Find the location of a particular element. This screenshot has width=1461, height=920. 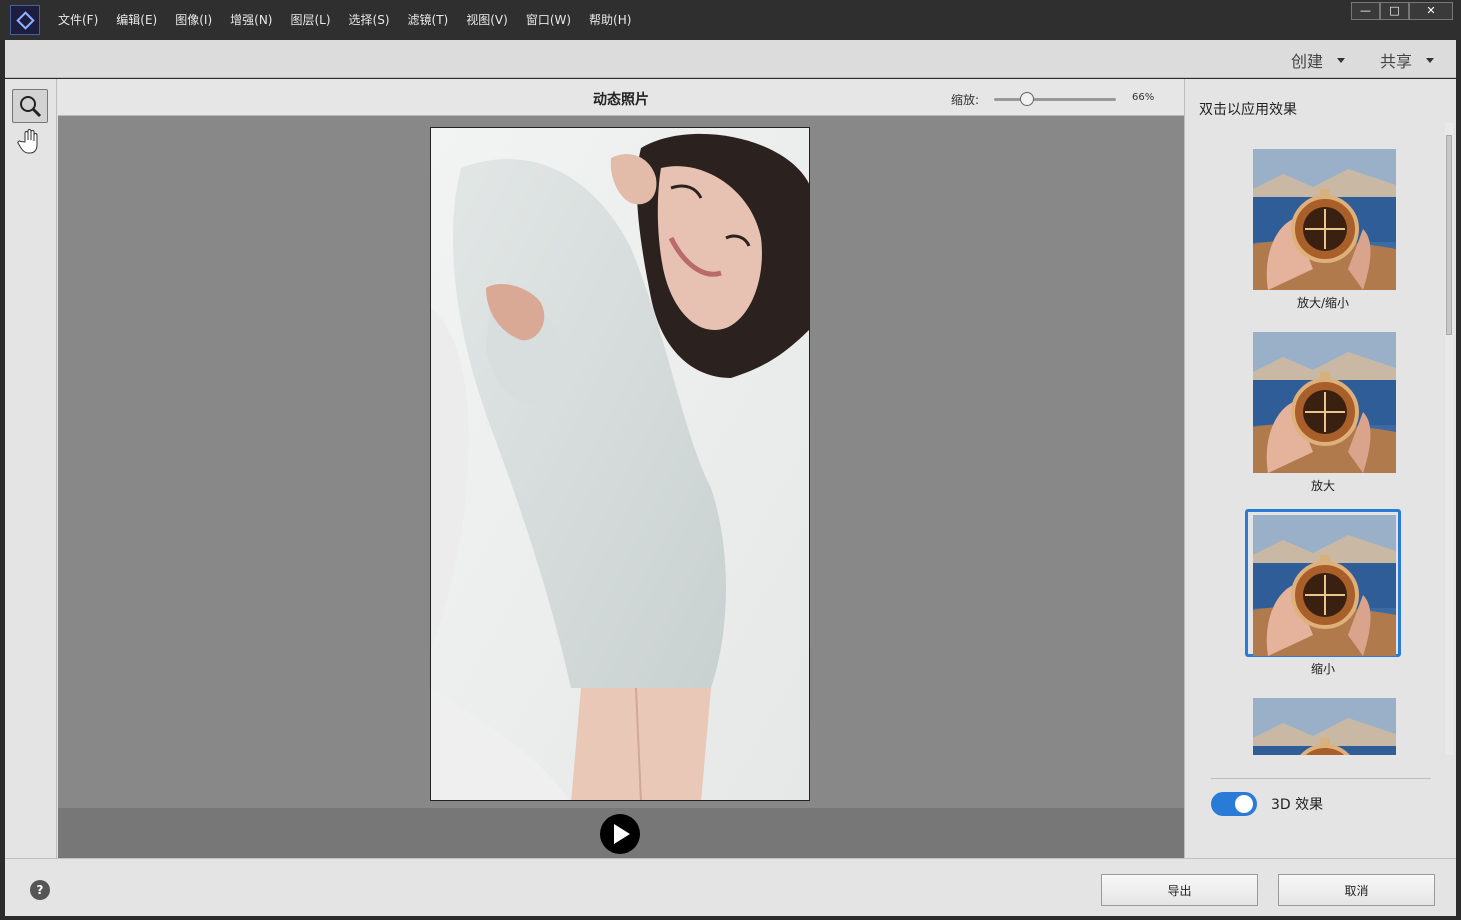

action-bar: 创建 共享 is located at coordinates (730, 59).